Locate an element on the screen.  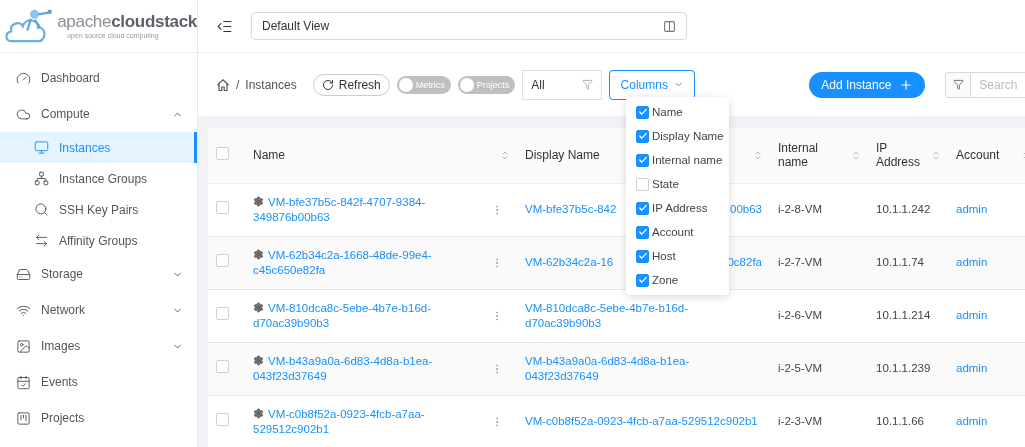
table-cell: 10.1.1.239 is located at coordinates (908, 368).